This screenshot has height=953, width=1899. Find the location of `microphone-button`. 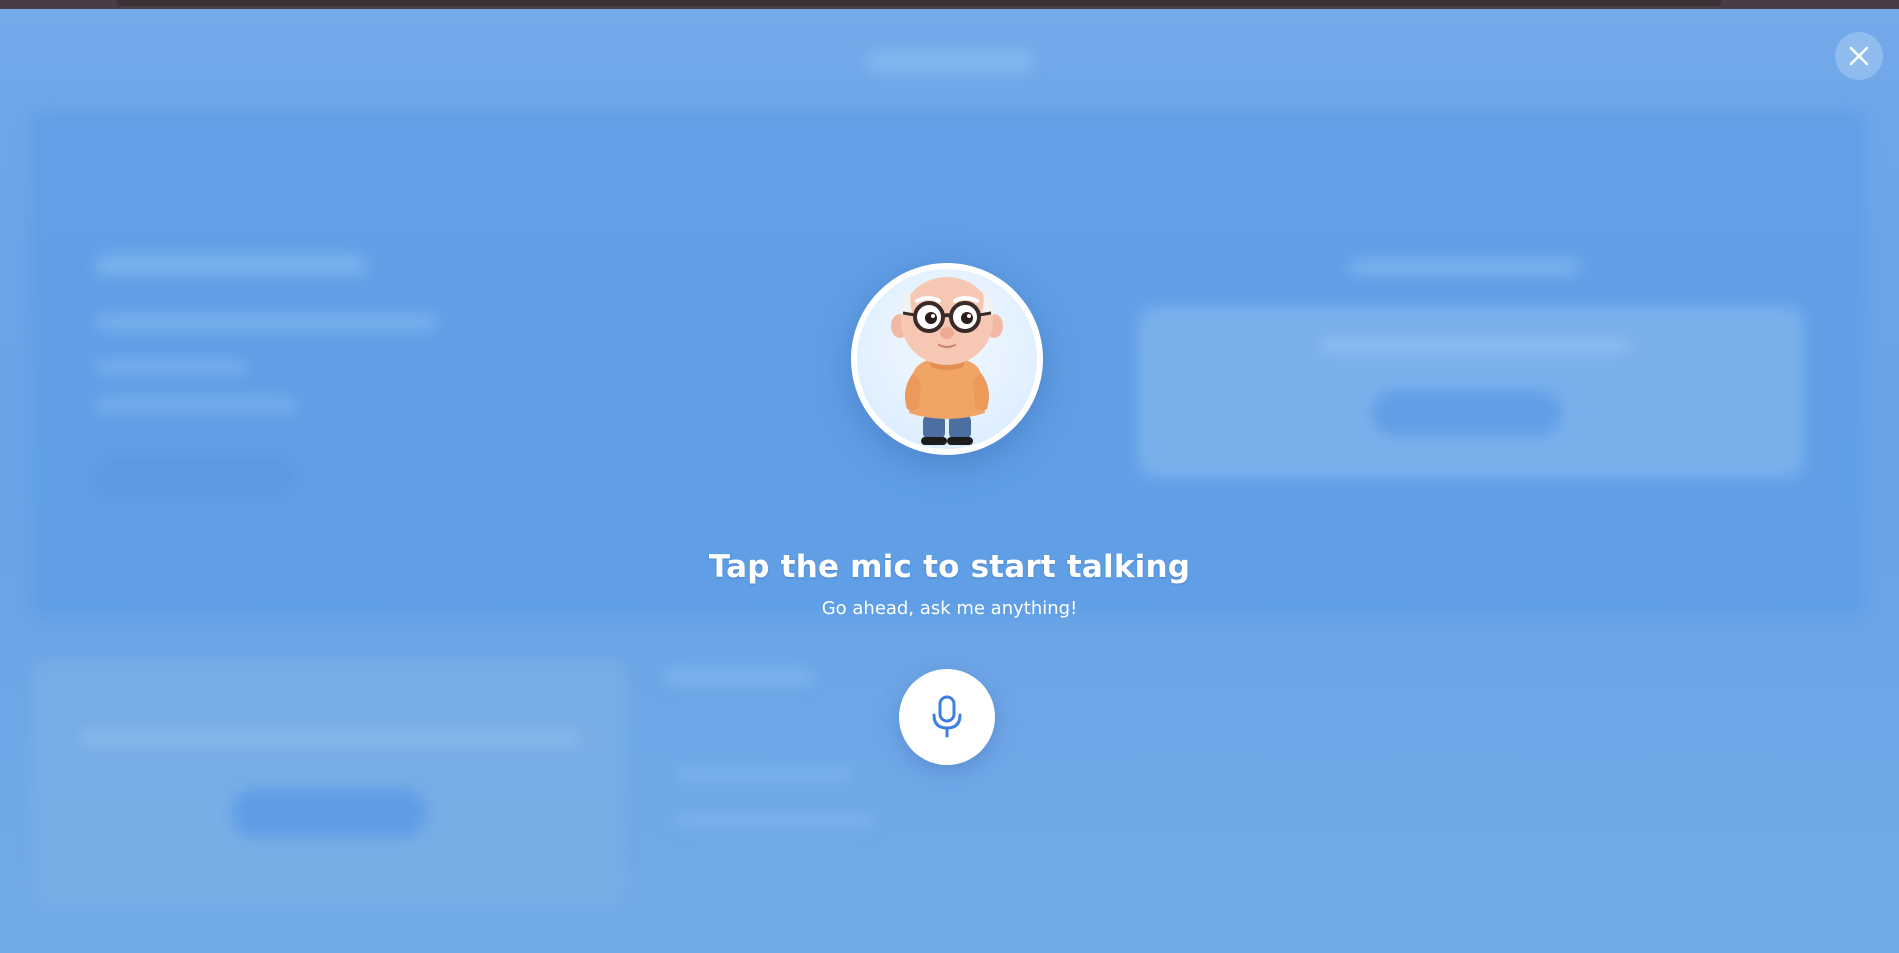

microphone-button is located at coordinates (947, 717).